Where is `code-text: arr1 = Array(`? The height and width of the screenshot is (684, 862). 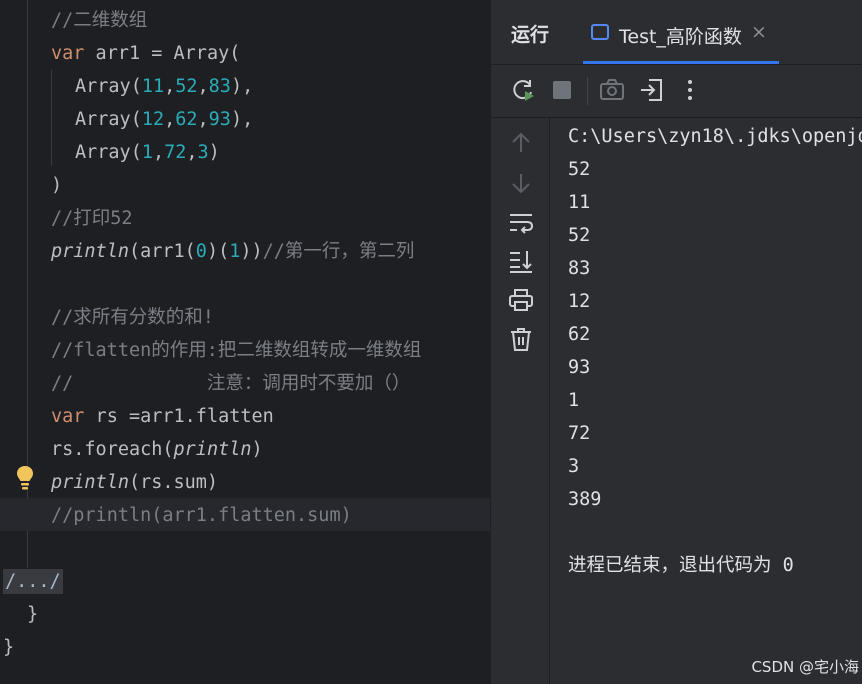
code-text: arr1 = Array( is located at coordinates (162, 53).